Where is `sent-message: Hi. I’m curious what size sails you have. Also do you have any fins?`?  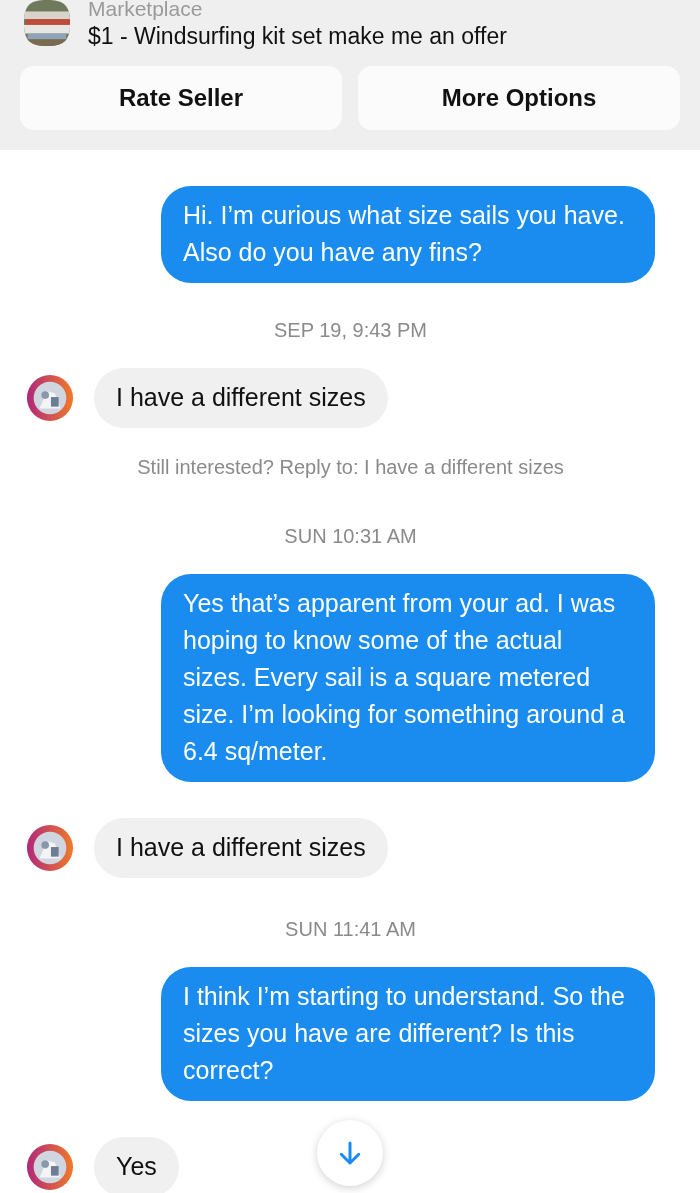 sent-message: Hi. I’m curious what size sails you have. Also do you have any fins? is located at coordinates (408, 234).